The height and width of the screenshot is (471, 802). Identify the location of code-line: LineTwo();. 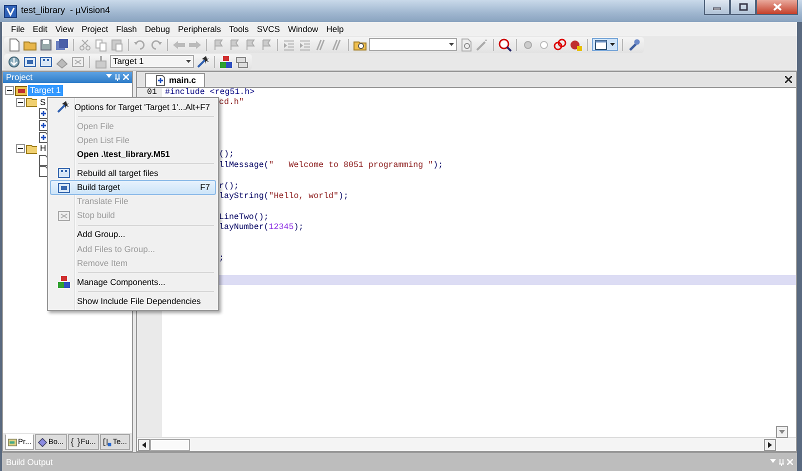
(244, 217).